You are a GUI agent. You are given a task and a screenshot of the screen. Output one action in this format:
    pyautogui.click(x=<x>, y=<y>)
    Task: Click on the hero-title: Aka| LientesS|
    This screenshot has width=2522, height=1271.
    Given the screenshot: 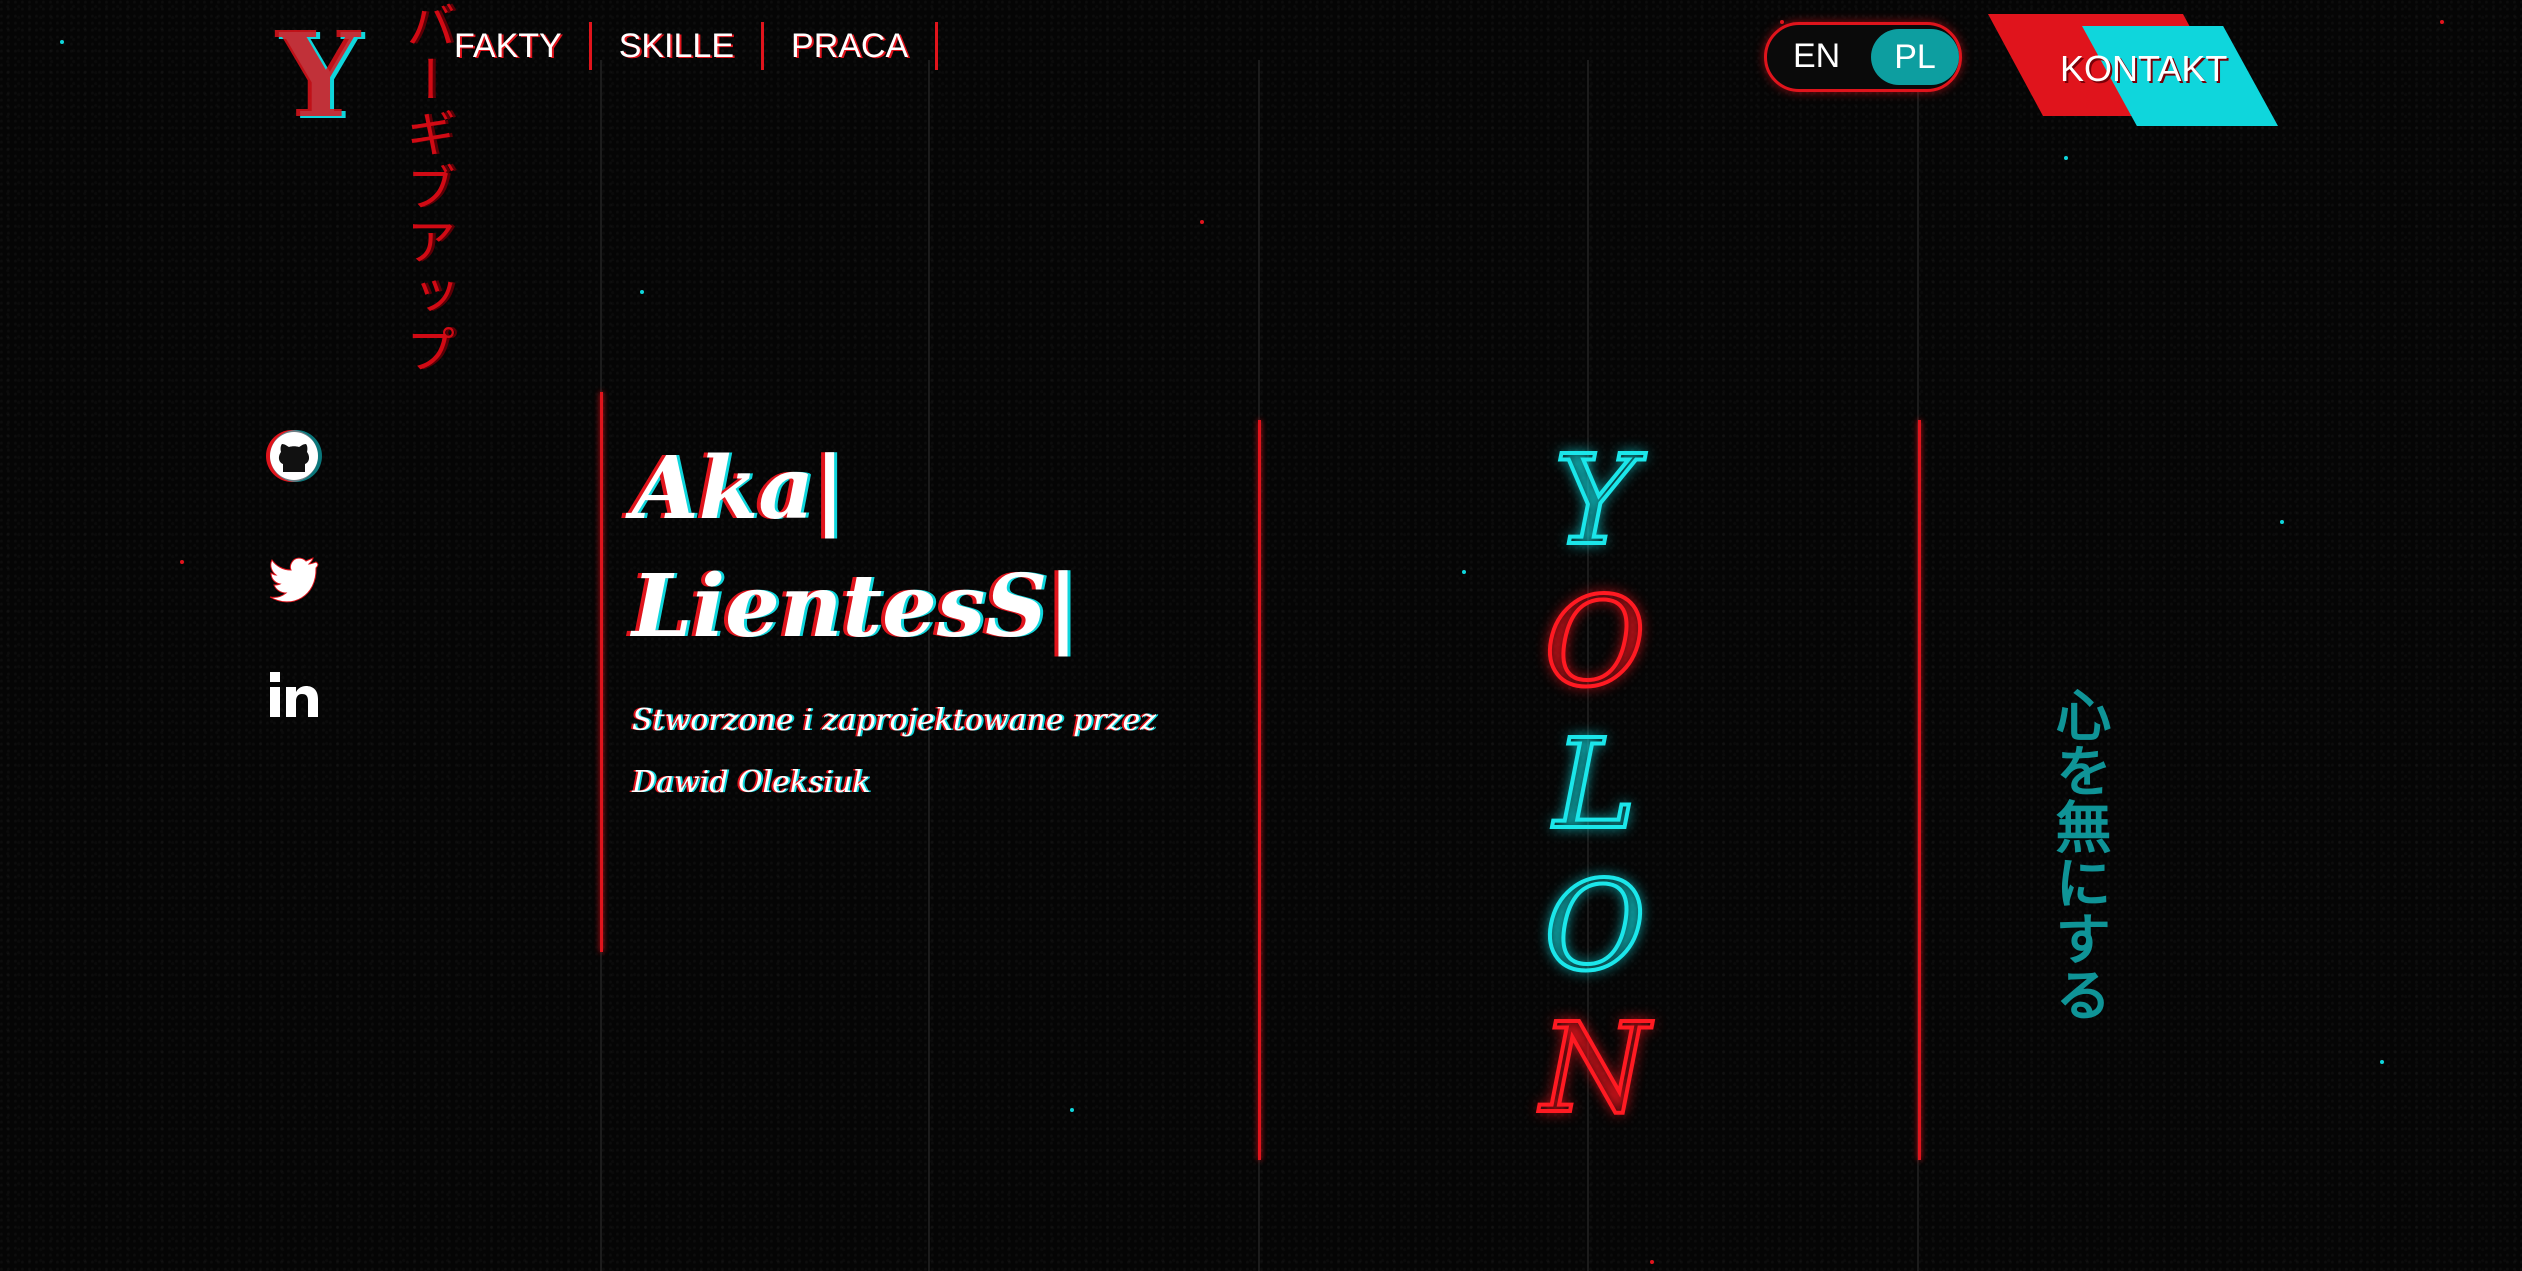 What is the action you would take?
    pyautogui.click(x=912, y=548)
    